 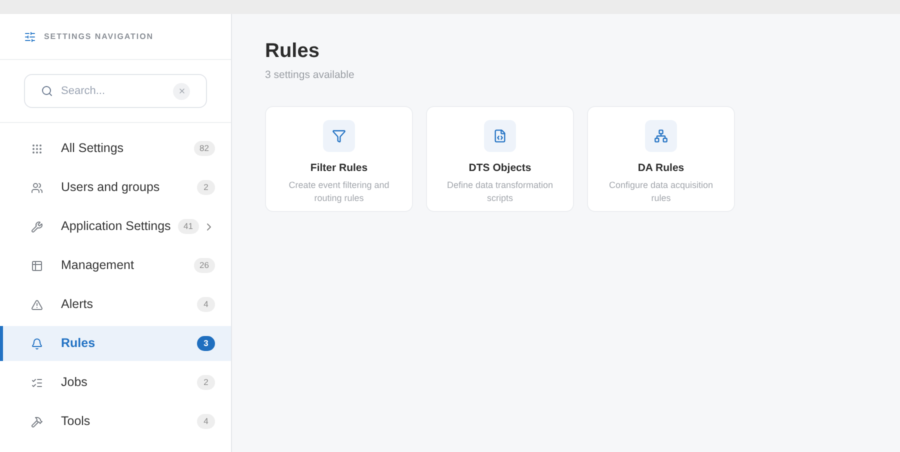 I want to click on clear-button, so click(x=181, y=91).